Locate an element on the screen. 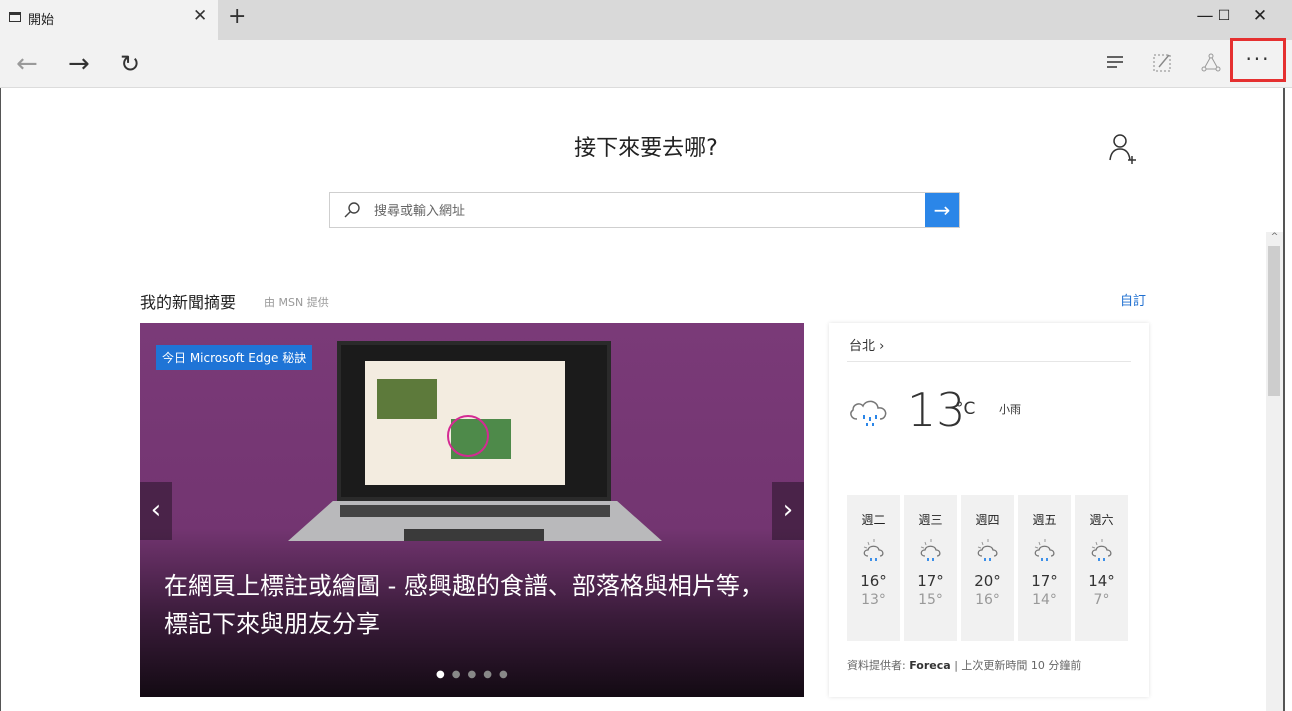  new-tab-button: + is located at coordinates (237, 16).